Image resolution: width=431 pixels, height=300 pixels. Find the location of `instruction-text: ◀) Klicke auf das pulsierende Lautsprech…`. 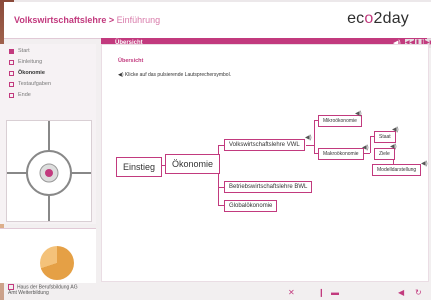

instruction-text: ◀) Klicke auf das pulsierende Lautsprech… is located at coordinates (174, 75).